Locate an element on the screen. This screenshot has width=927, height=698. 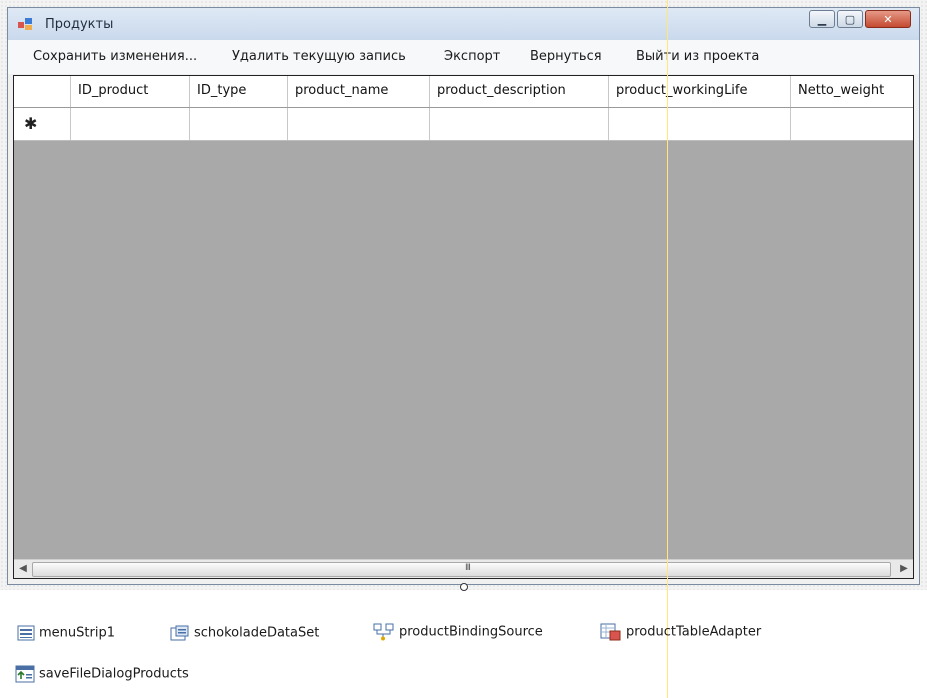
horizontal-scrollbar: ◀ III ▶ is located at coordinates (463, 568).